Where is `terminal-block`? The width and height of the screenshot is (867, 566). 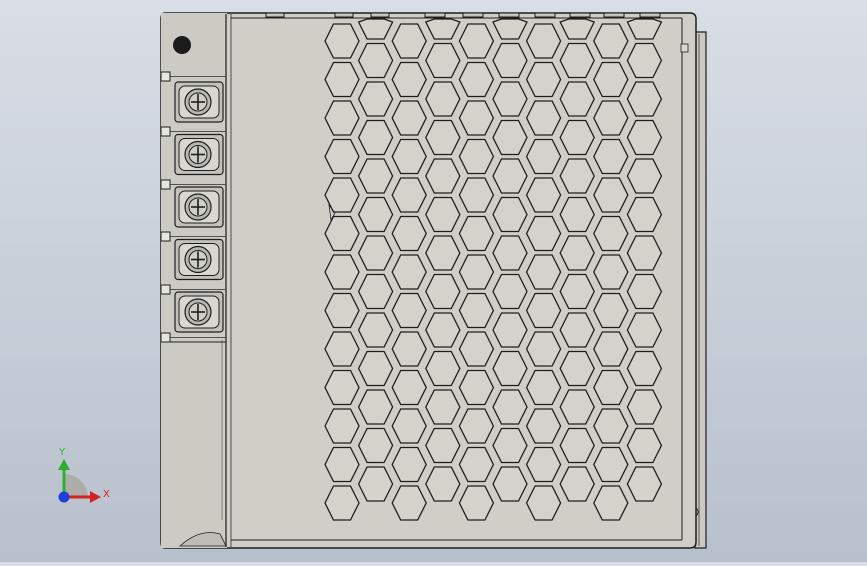 terminal-block is located at coordinates (199, 207).